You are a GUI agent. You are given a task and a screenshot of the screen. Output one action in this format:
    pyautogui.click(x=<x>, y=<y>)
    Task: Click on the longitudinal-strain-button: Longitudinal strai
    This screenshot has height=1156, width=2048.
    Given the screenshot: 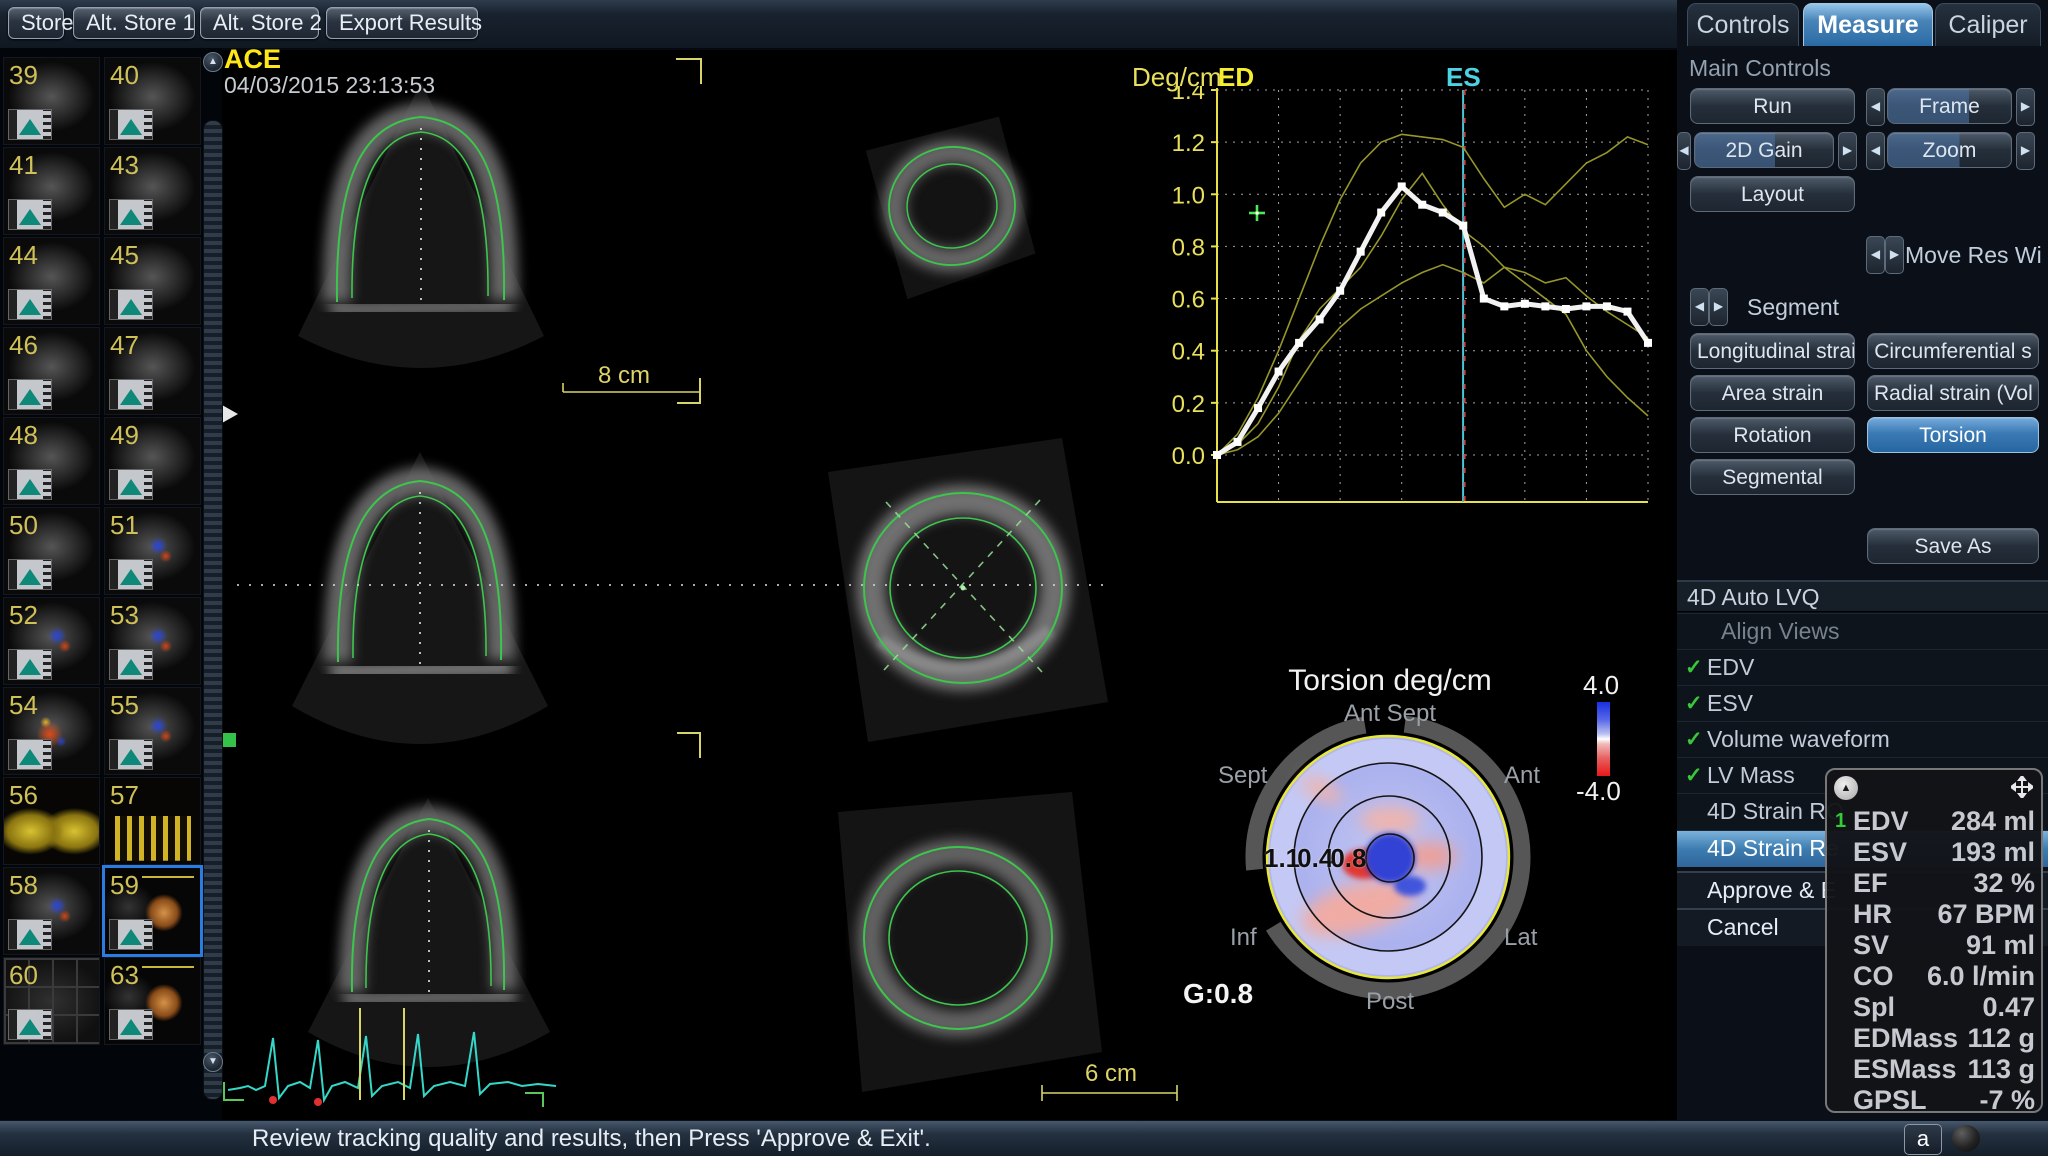 What is the action you would take?
    pyautogui.click(x=1772, y=351)
    